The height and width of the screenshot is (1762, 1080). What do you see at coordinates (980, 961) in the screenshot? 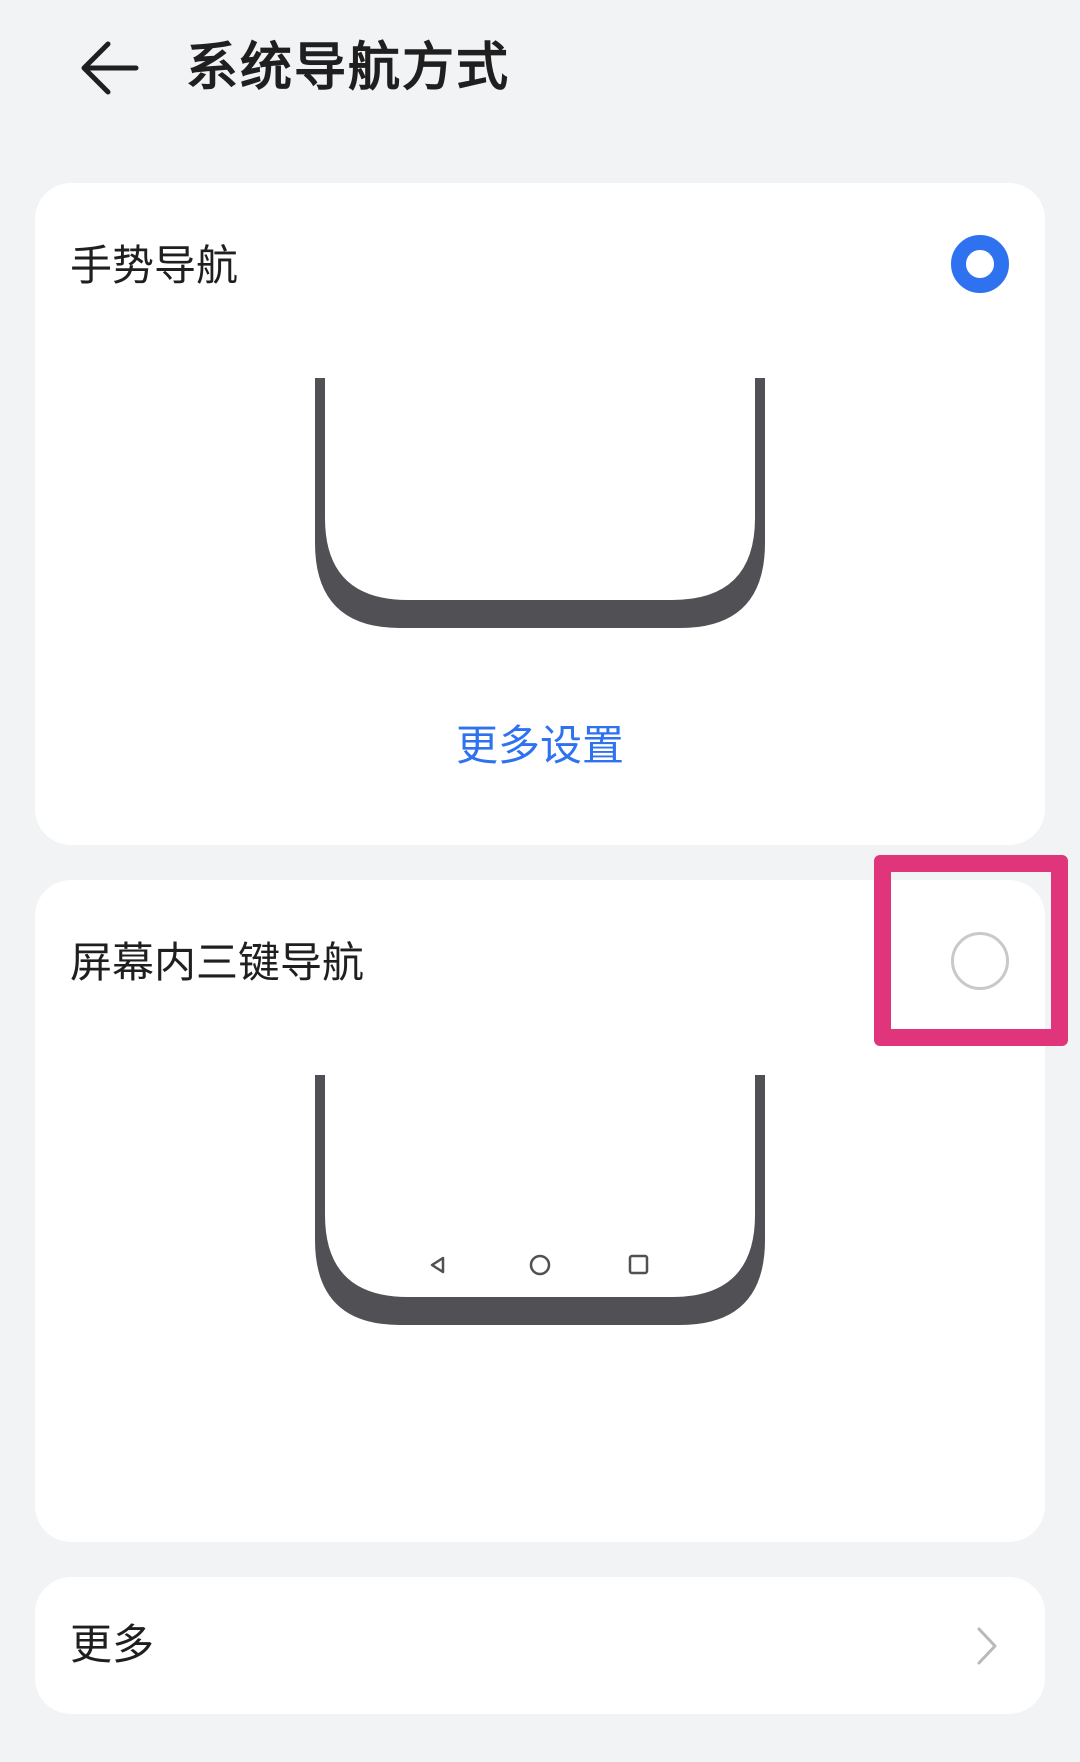
I see `three-key-navigation-radio` at bounding box center [980, 961].